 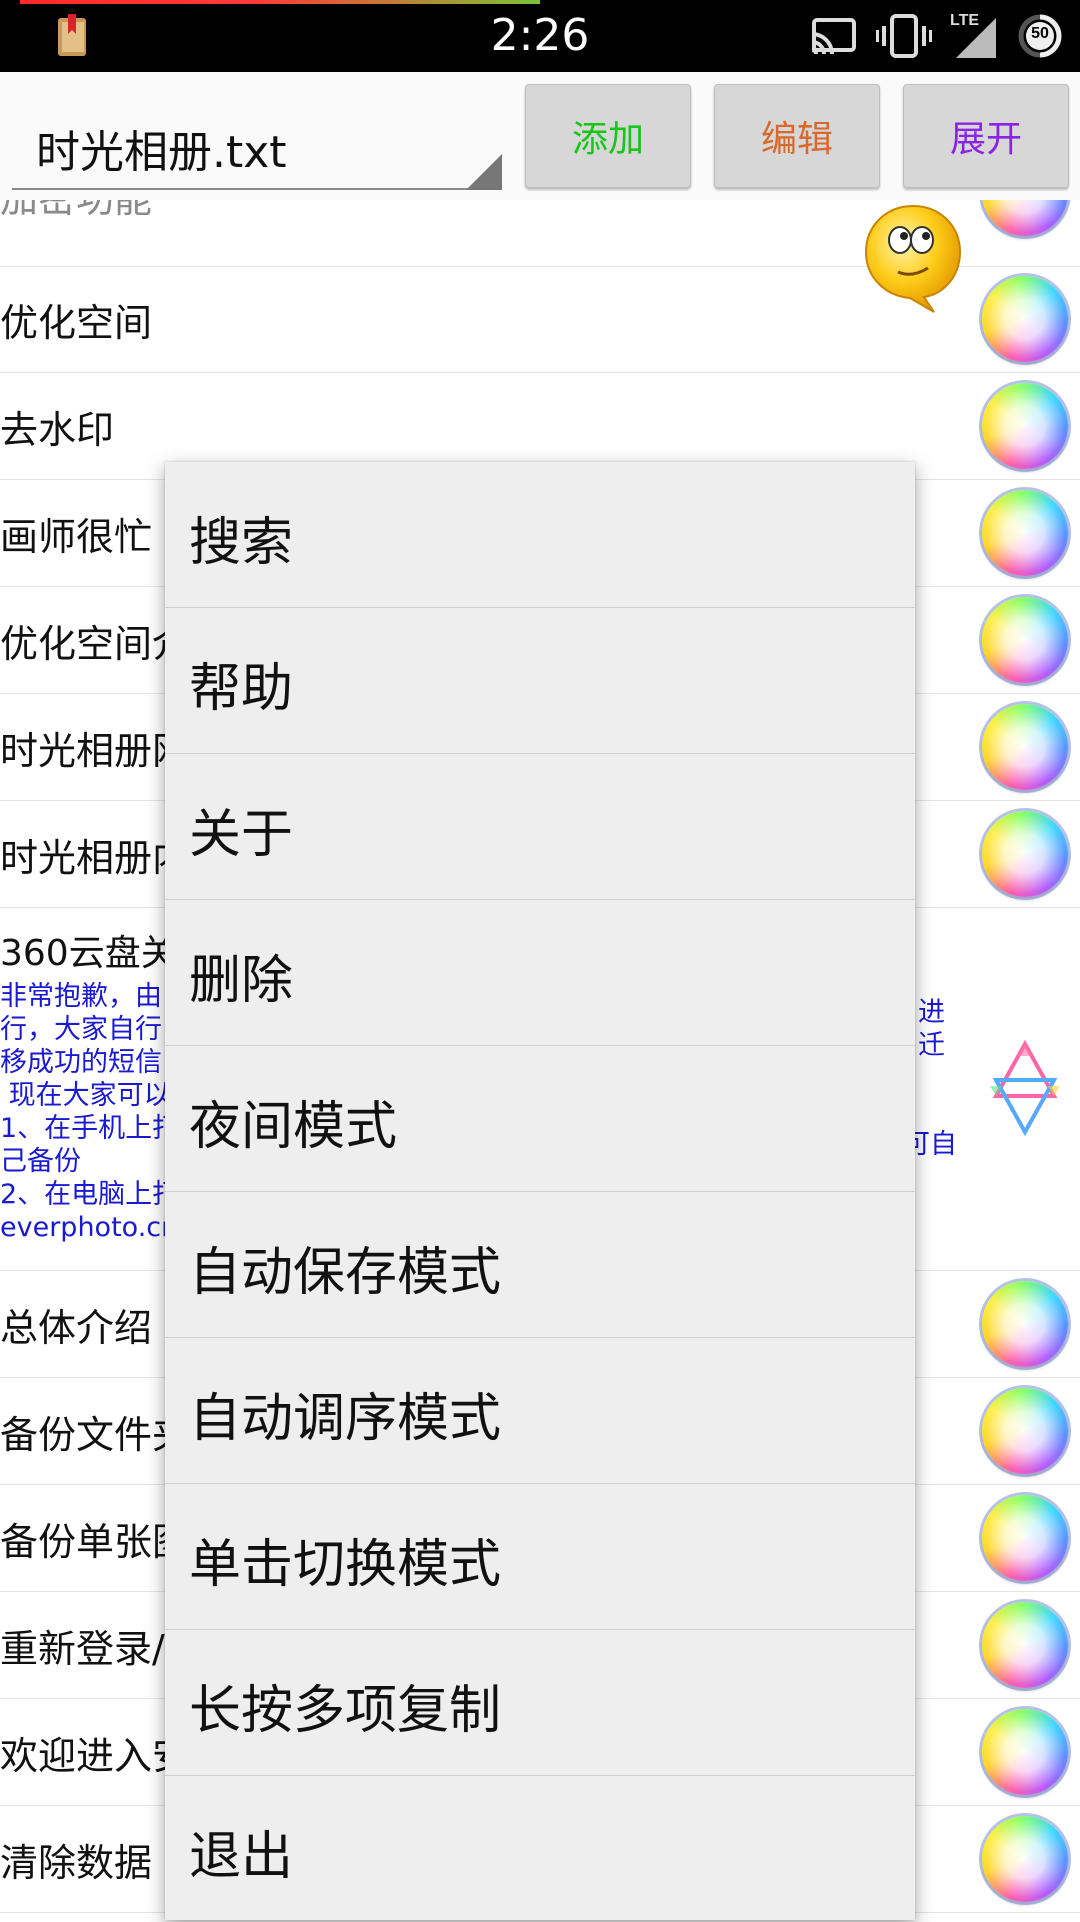 I want to click on list-item-label: 时光相册内, so click(x=95, y=858).